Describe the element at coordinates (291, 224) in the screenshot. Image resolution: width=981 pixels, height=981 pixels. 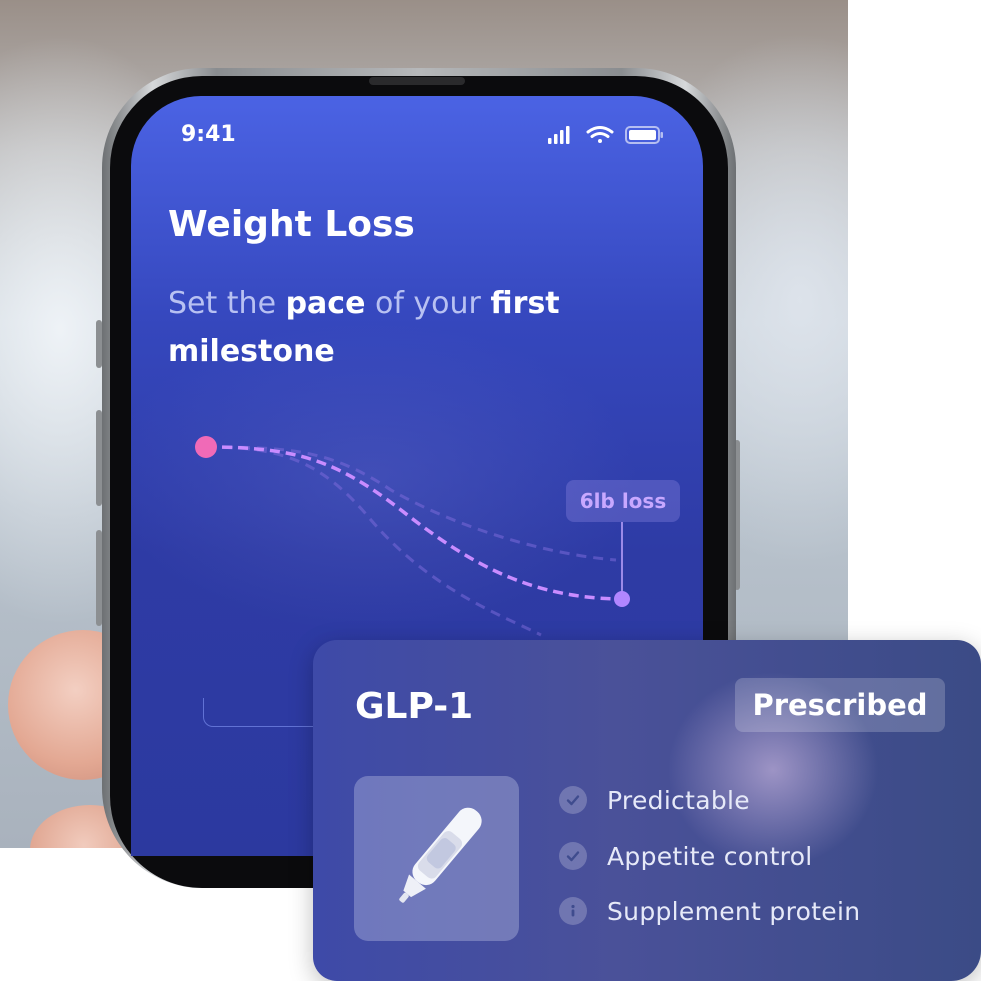
I see `page-title: Weight Loss` at that location.